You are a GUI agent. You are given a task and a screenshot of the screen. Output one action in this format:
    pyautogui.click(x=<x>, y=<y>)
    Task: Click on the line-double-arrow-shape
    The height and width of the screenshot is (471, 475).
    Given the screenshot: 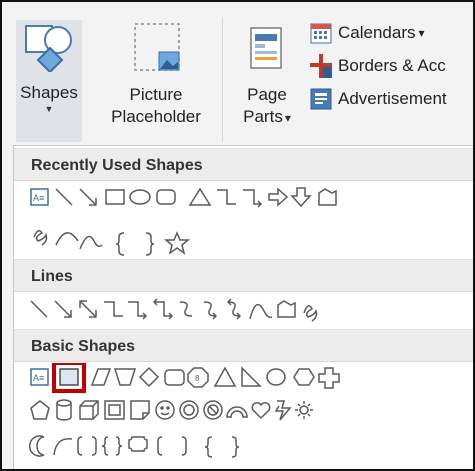 What is the action you would take?
    pyautogui.click(x=88, y=309)
    